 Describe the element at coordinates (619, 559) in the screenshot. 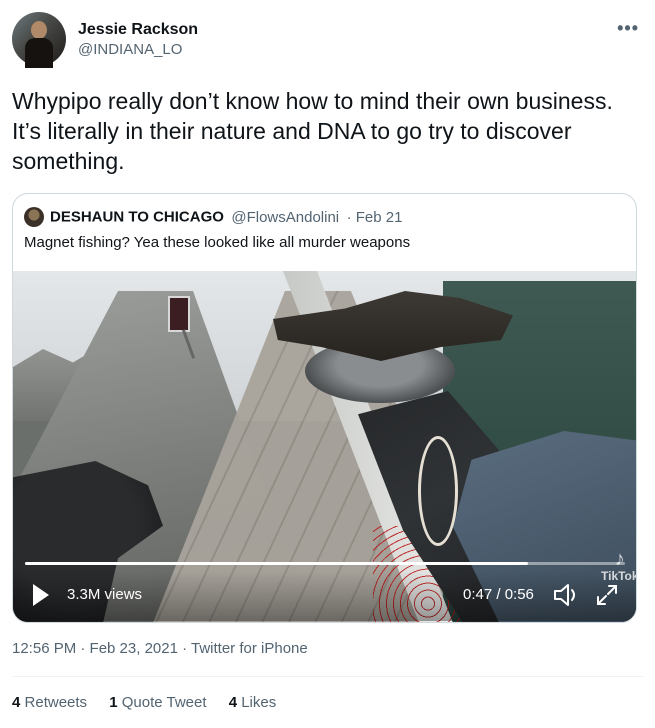

I see `tiktok-logo-icon: ♪` at that location.